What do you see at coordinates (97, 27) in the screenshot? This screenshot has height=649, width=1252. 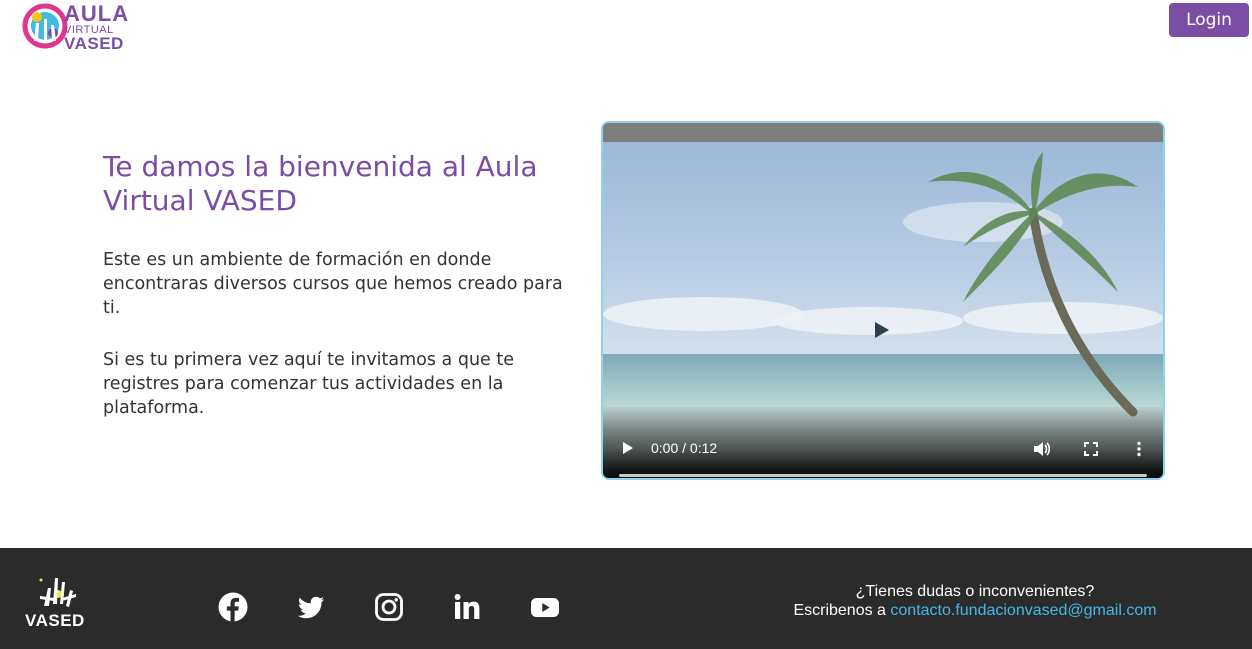 I see `logo-wordmark: AULA VIRTUAL VASED` at bounding box center [97, 27].